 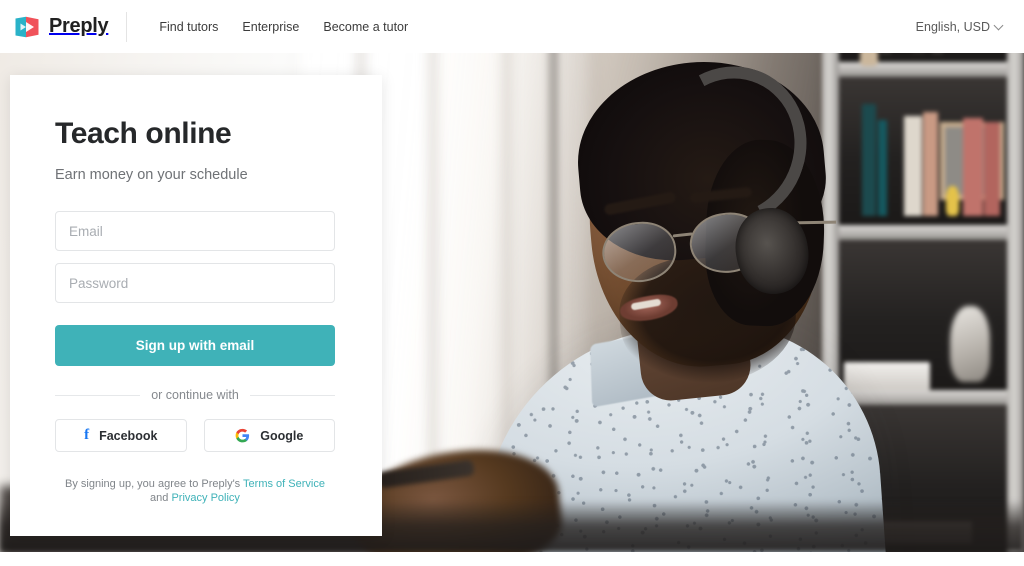 What do you see at coordinates (195, 345) in the screenshot?
I see `signup-with-email-button: Sign up with email` at bounding box center [195, 345].